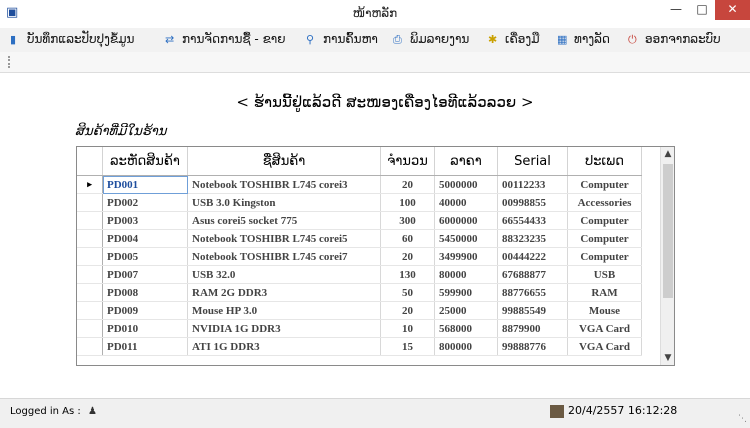  I want to click on cell-serial: 00112233, so click(532, 184).